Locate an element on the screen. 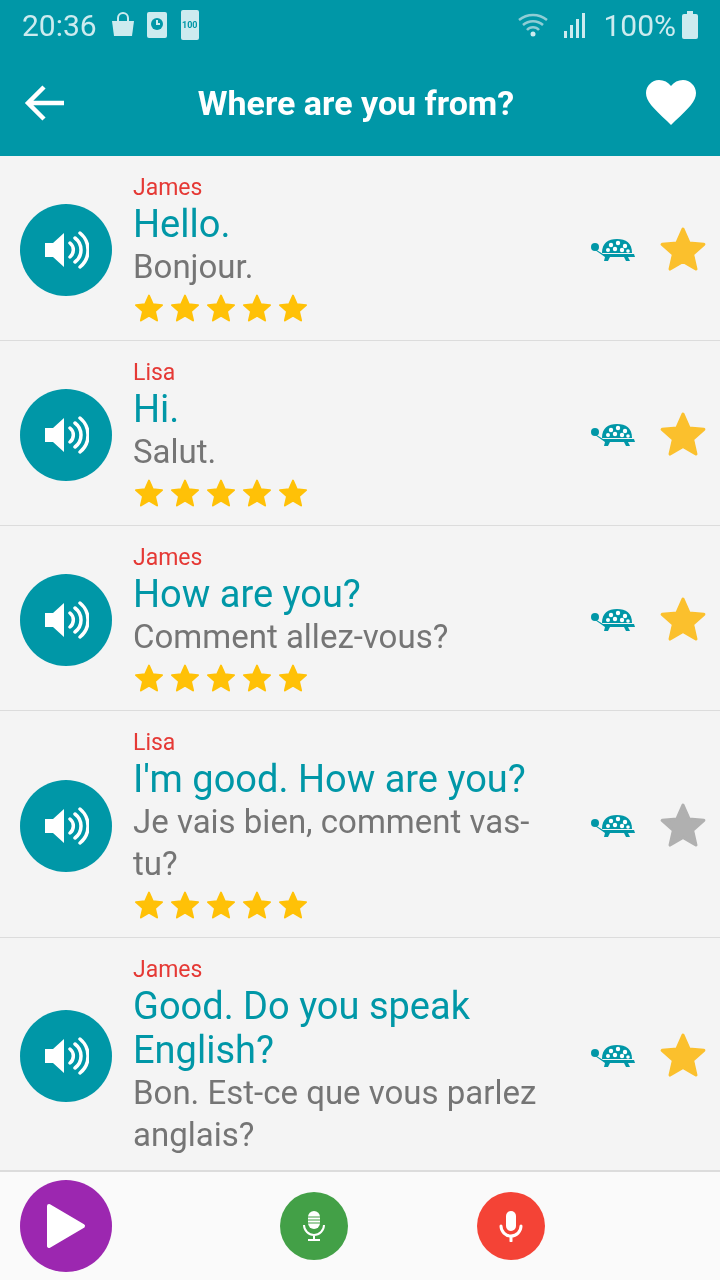 The height and width of the screenshot is (1280, 720). phrase-text: How are you? is located at coordinates (247, 594).